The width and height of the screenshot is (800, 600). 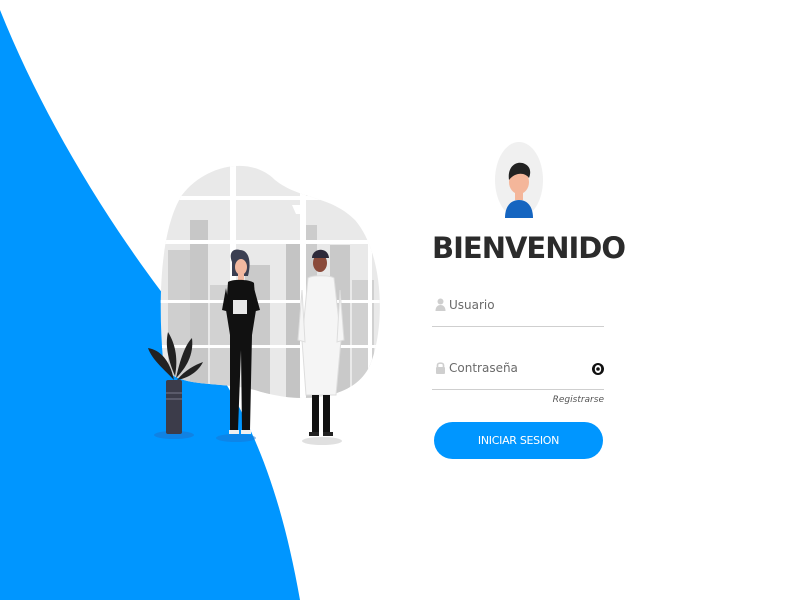 What do you see at coordinates (440, 368) in the screenshot?
I see `lock-icon` at bounding box center [440, 368].